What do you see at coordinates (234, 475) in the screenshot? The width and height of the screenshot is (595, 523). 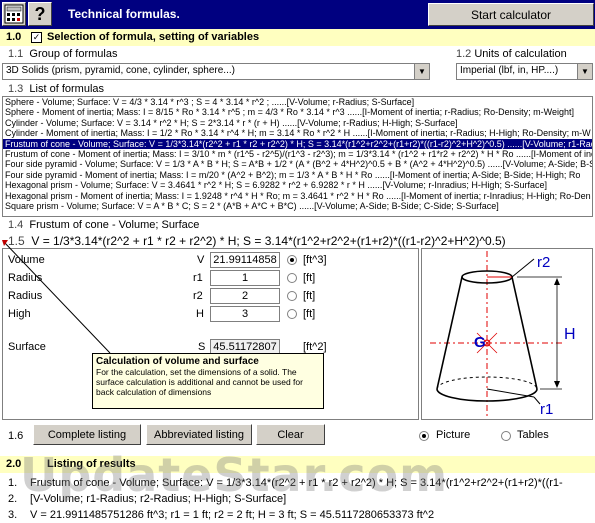 I see `watermark: UpdateStar.com` at bounding box center [234, 475].